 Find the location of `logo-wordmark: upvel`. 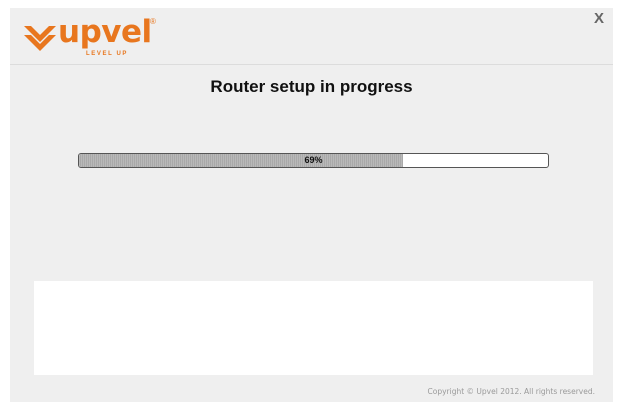

logo-wordmark: upvel is located at coordinates (105, 32).